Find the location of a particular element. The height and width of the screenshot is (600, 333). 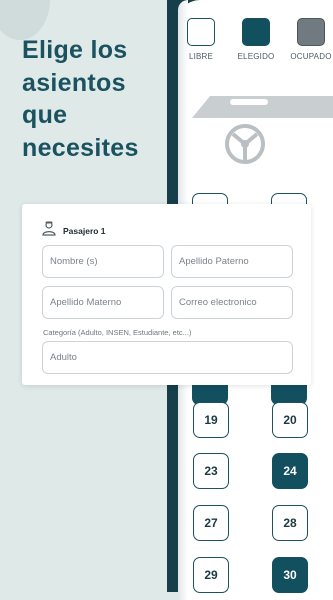

legend-selected-swatch is located at coordinates (256, 32).